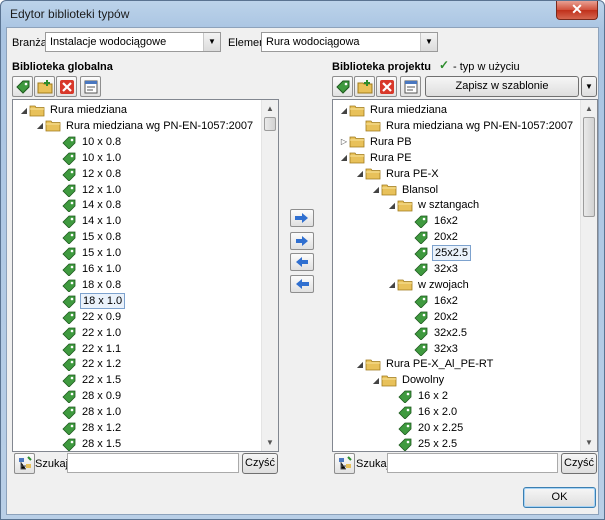 The image size is (605, 520). What do you see at coordinates (269, 275) in the screenshot?
I see `global-tree-scrollbar: ▲ ▼` at bounding box center [269, 275].